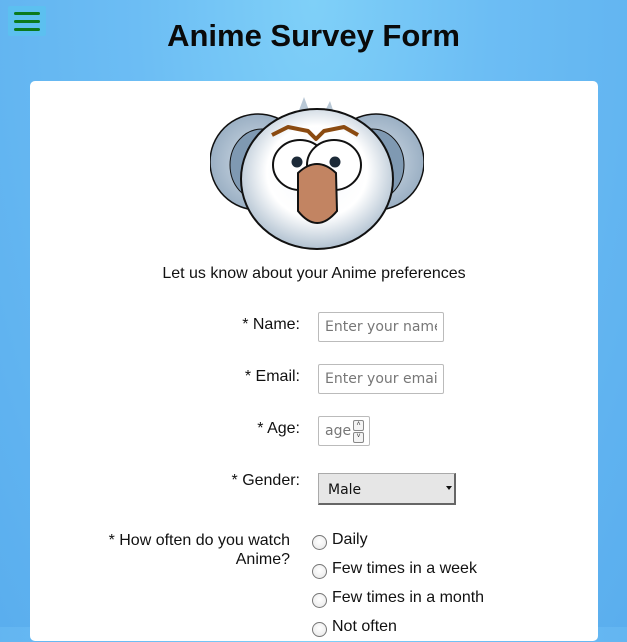 The image size is (627, 642). What do you see at coordinates (350, 539) in the screenshot?
I see `radio-label: Daily` at bounding box center [350, 539].